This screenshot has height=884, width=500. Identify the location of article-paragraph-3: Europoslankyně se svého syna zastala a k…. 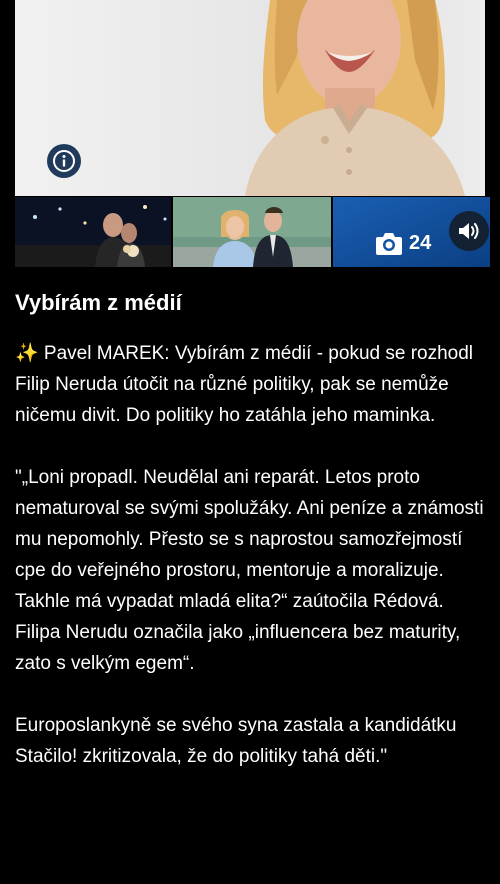
(236, 741).